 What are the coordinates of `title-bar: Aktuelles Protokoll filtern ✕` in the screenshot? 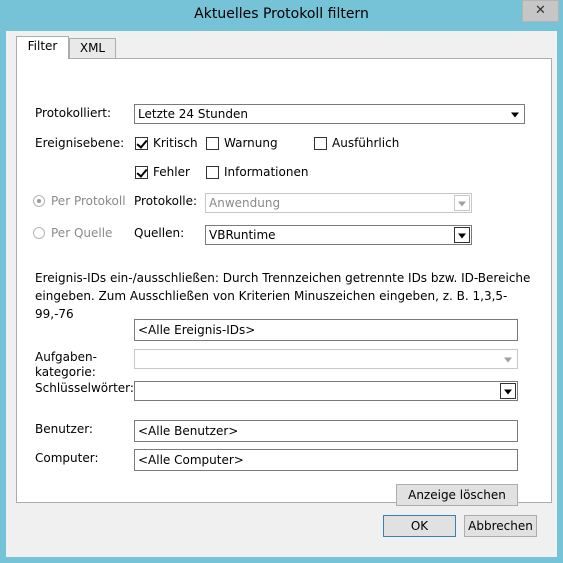 It's located at (281, 15).